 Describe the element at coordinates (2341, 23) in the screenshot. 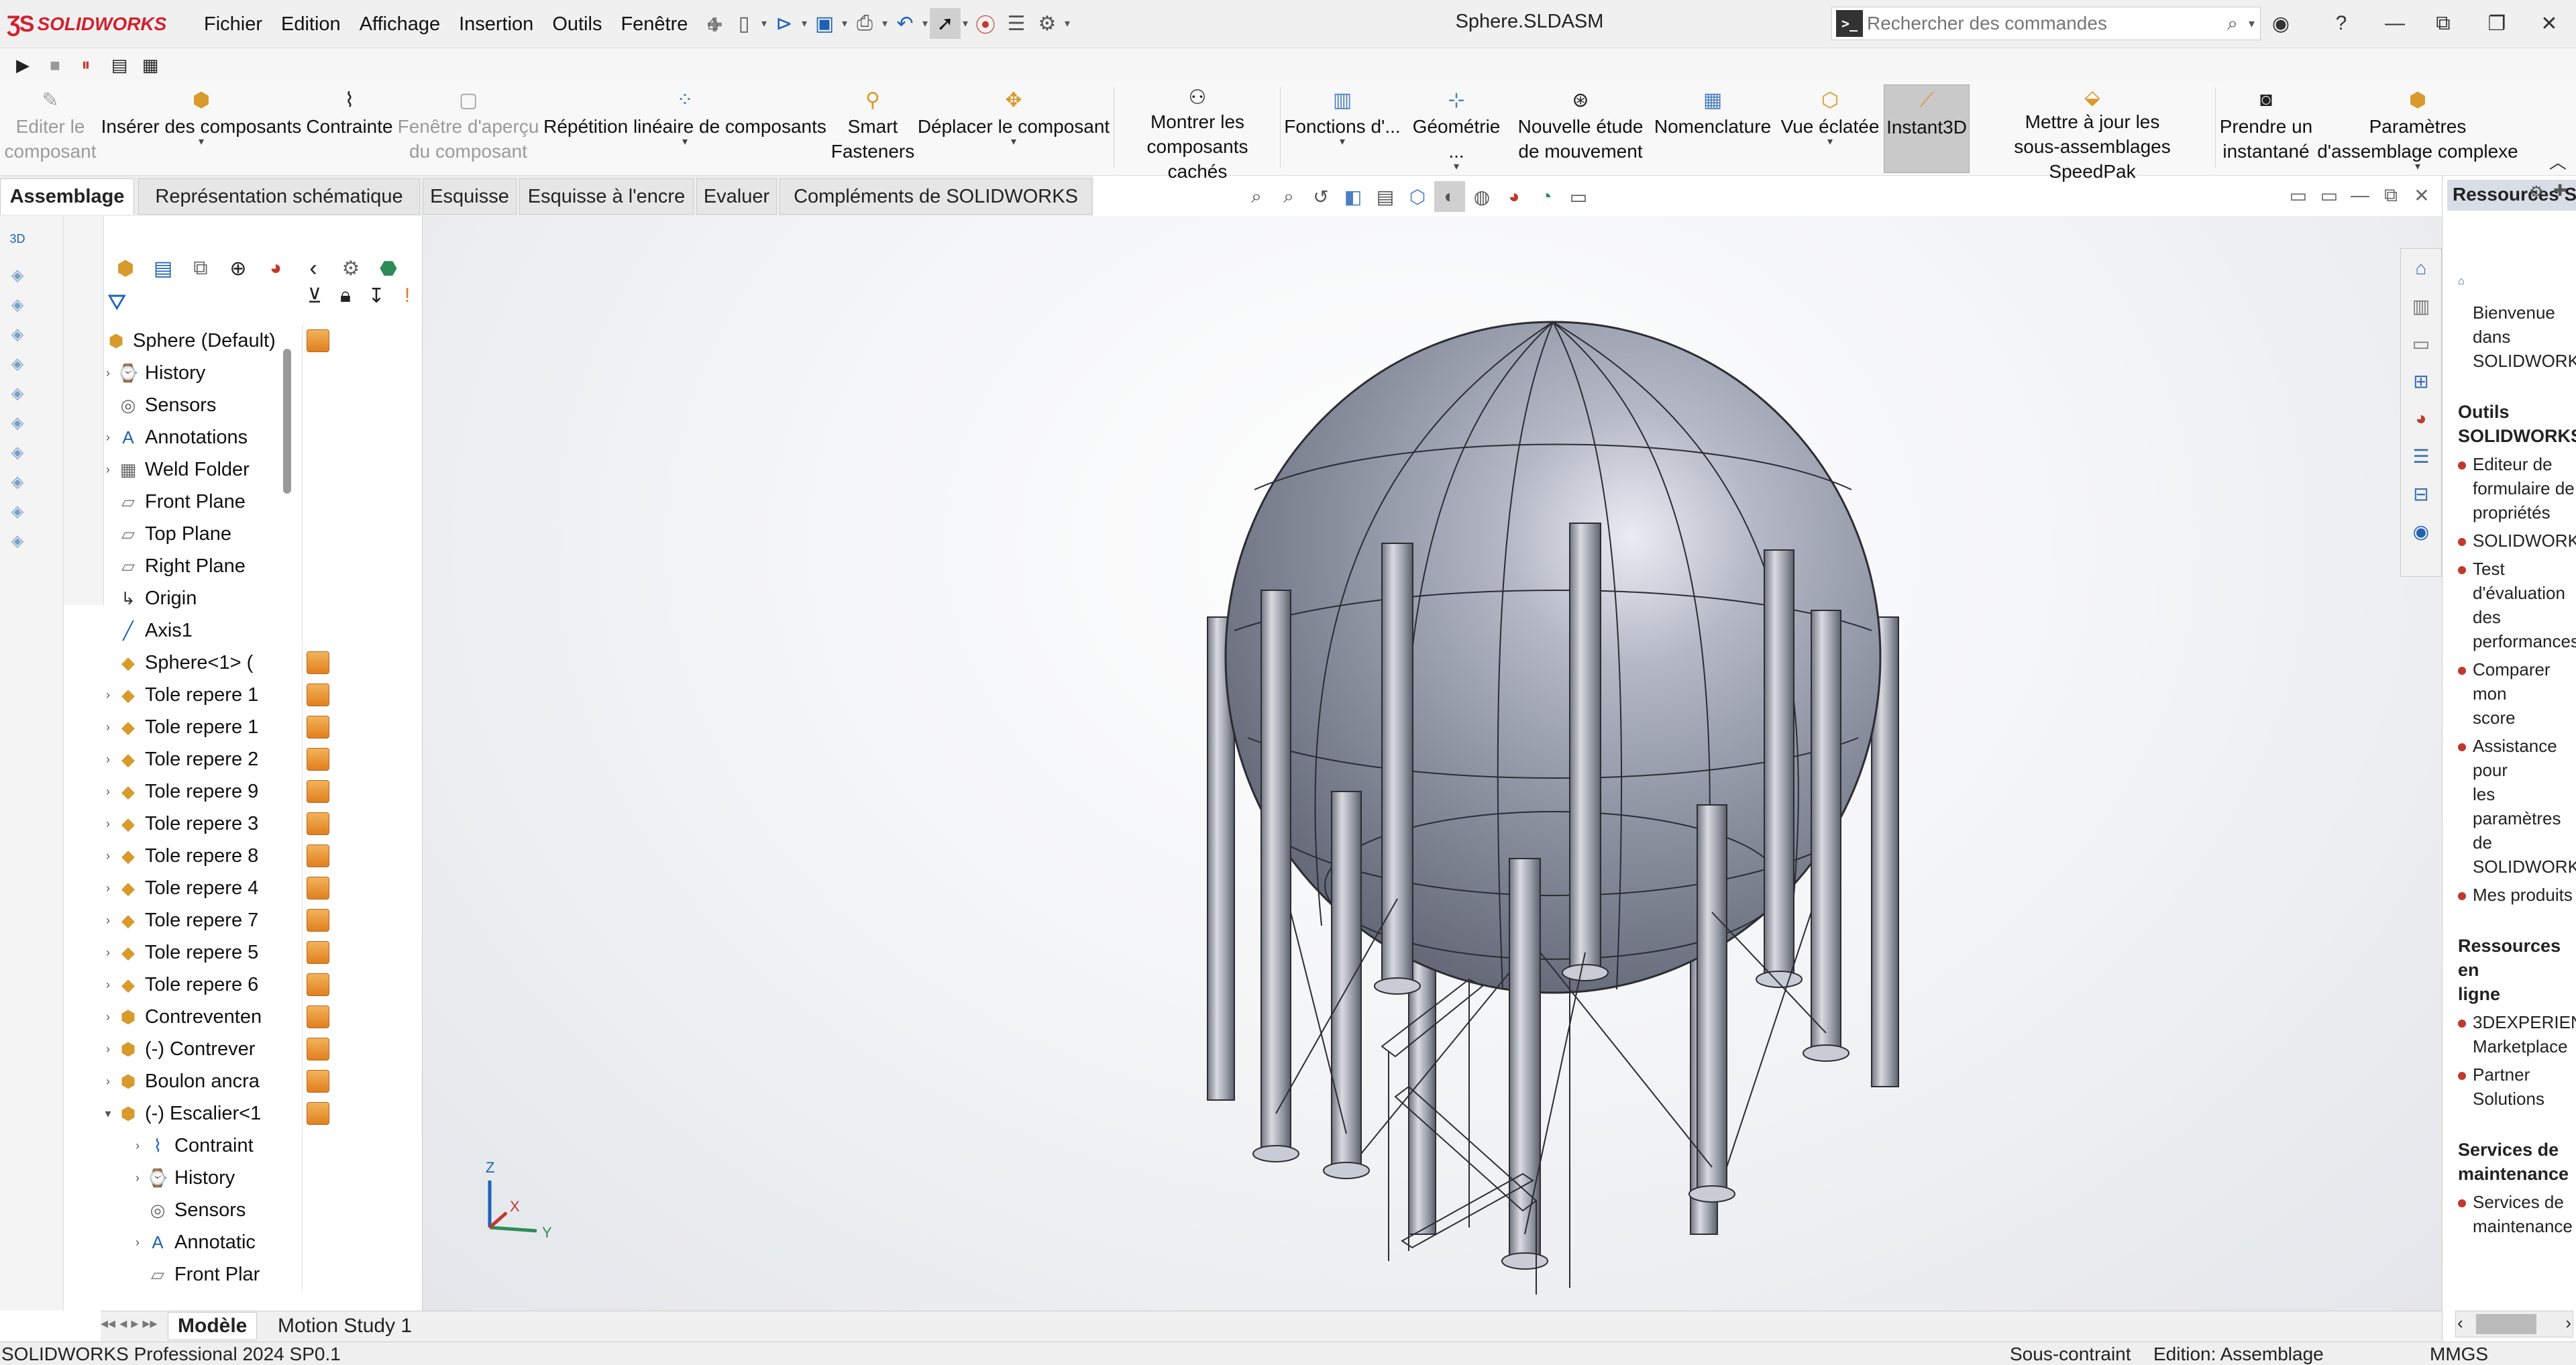

I see `help-icon: ?` at that location.